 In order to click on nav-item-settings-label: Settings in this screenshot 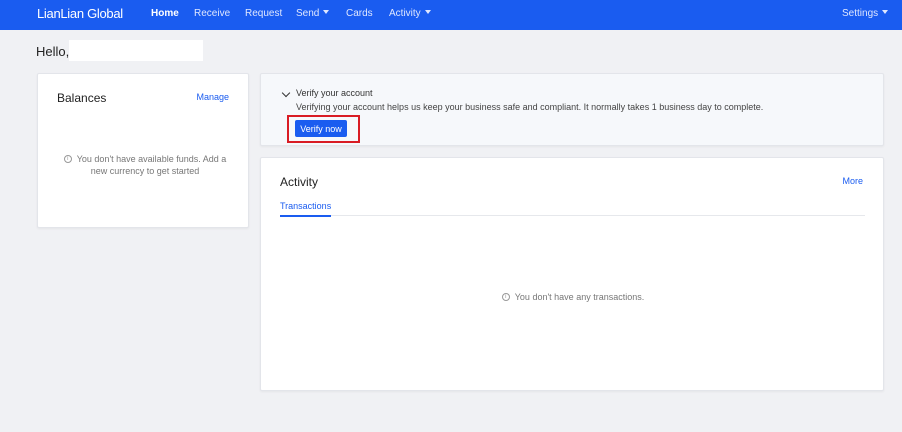, I will do `click(860, 13)`.